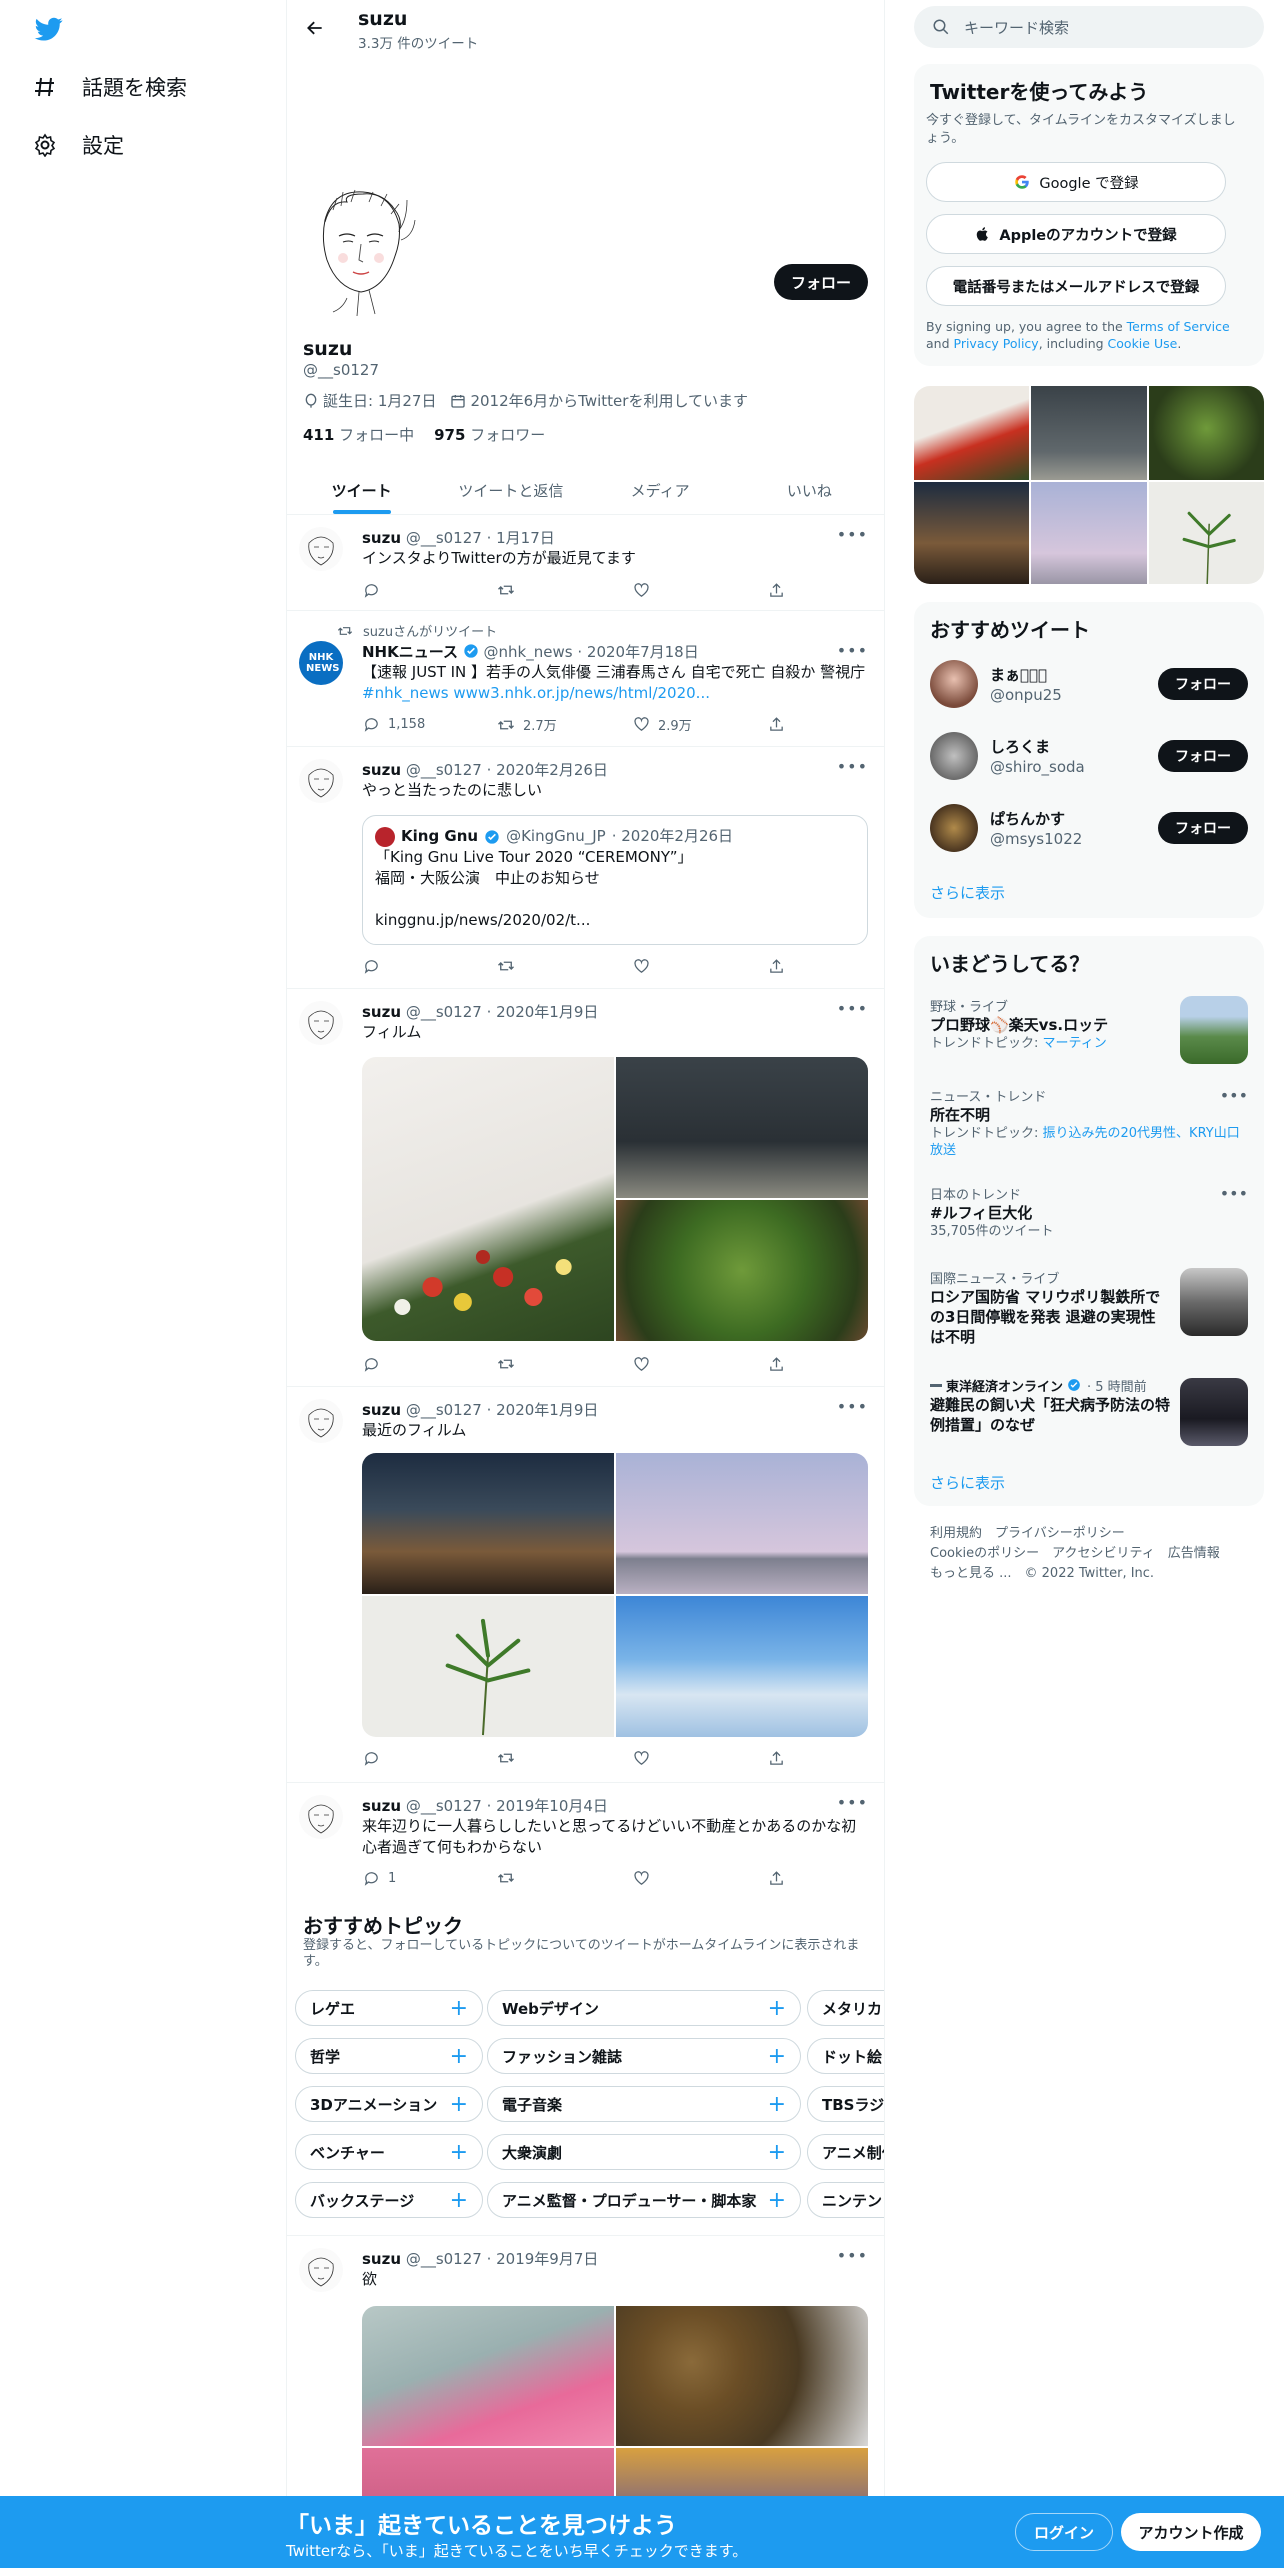 Image resolution: width=1284 pixels, height=2568 pixels. Describe the element at coordinates (389, 2104) in the screenshot. I see `topic-chip: 3Dアニメーション +` at that location.